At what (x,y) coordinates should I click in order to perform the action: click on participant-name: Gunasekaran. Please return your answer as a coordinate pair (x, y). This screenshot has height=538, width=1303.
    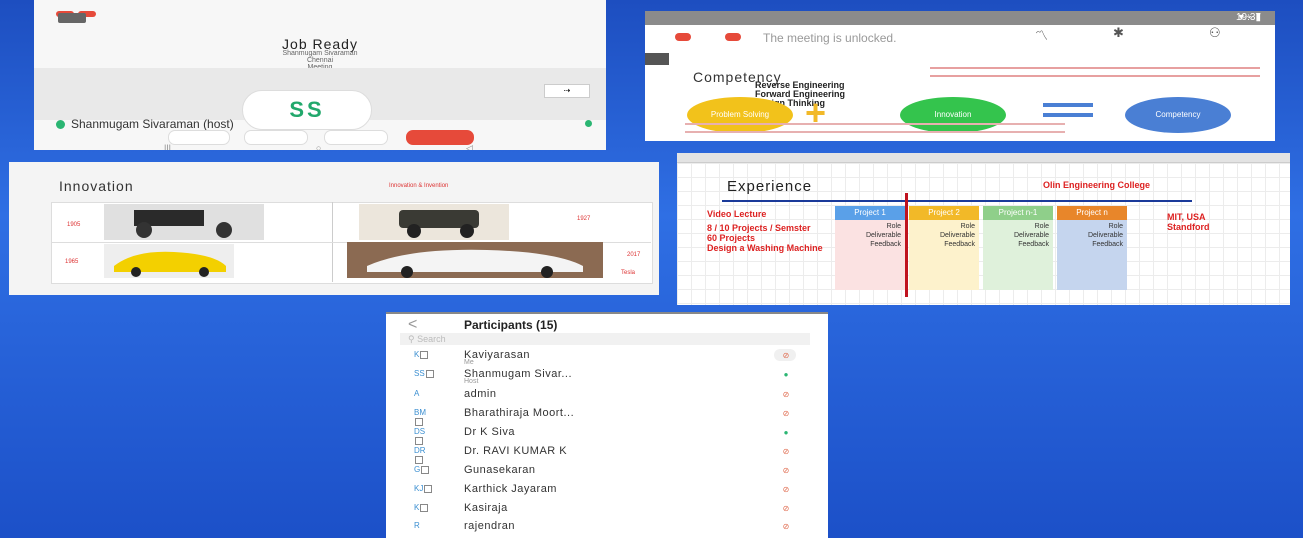
    Looking at the image, I should click on (500, 470).